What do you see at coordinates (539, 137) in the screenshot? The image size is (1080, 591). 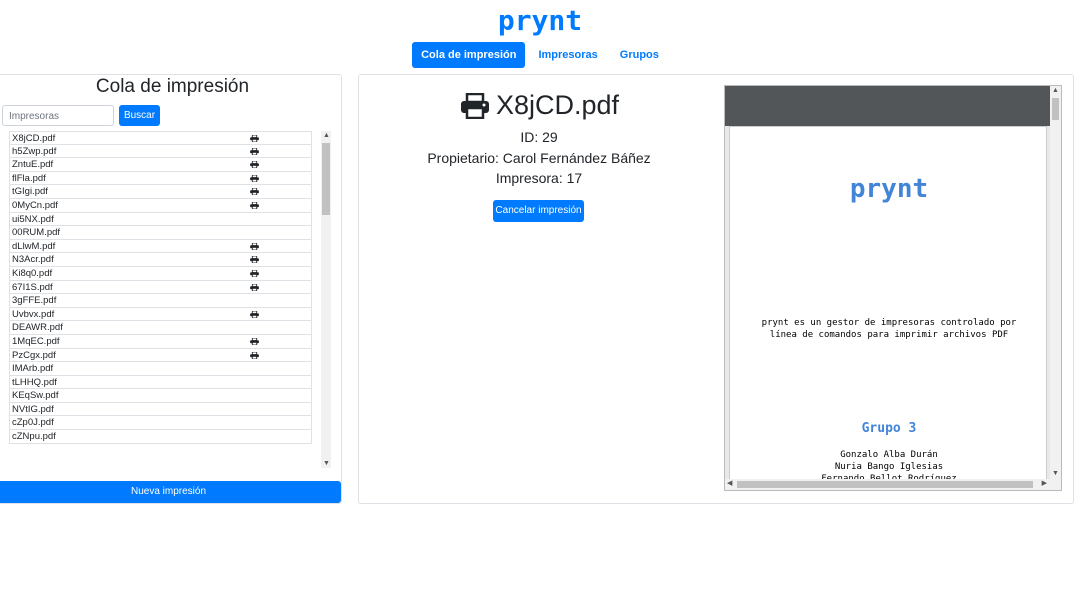 I see `doc-id: ID: 29` at bounding box center [539, 137].